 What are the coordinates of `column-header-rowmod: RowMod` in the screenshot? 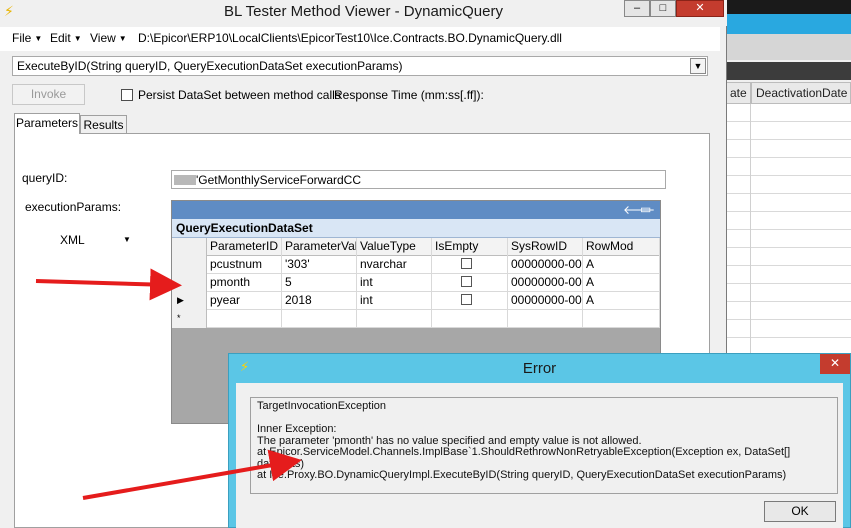 It's located at (621, 247).